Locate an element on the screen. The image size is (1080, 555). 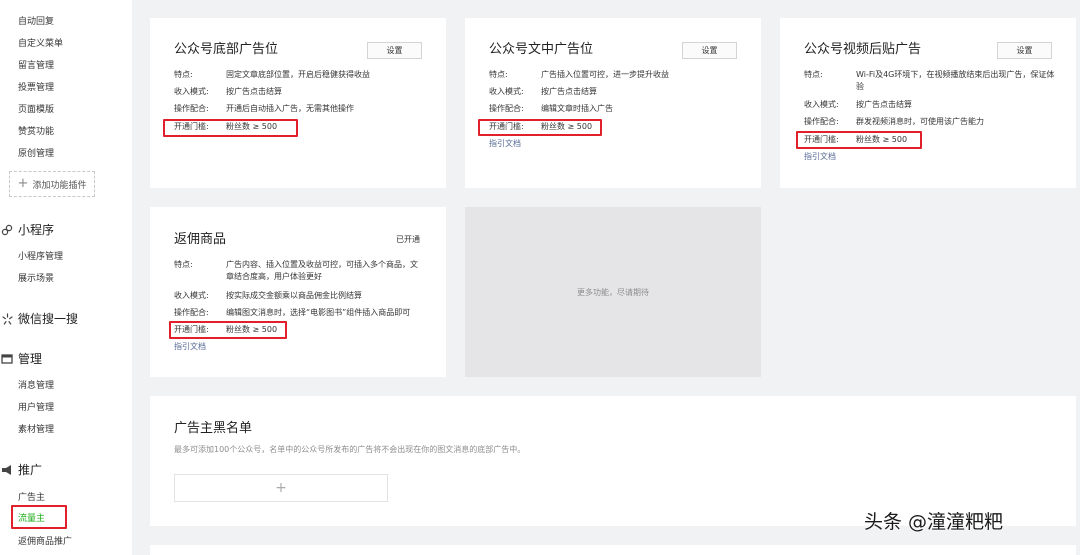
add-blacklist-button: + is located at coordinates (281, 488).